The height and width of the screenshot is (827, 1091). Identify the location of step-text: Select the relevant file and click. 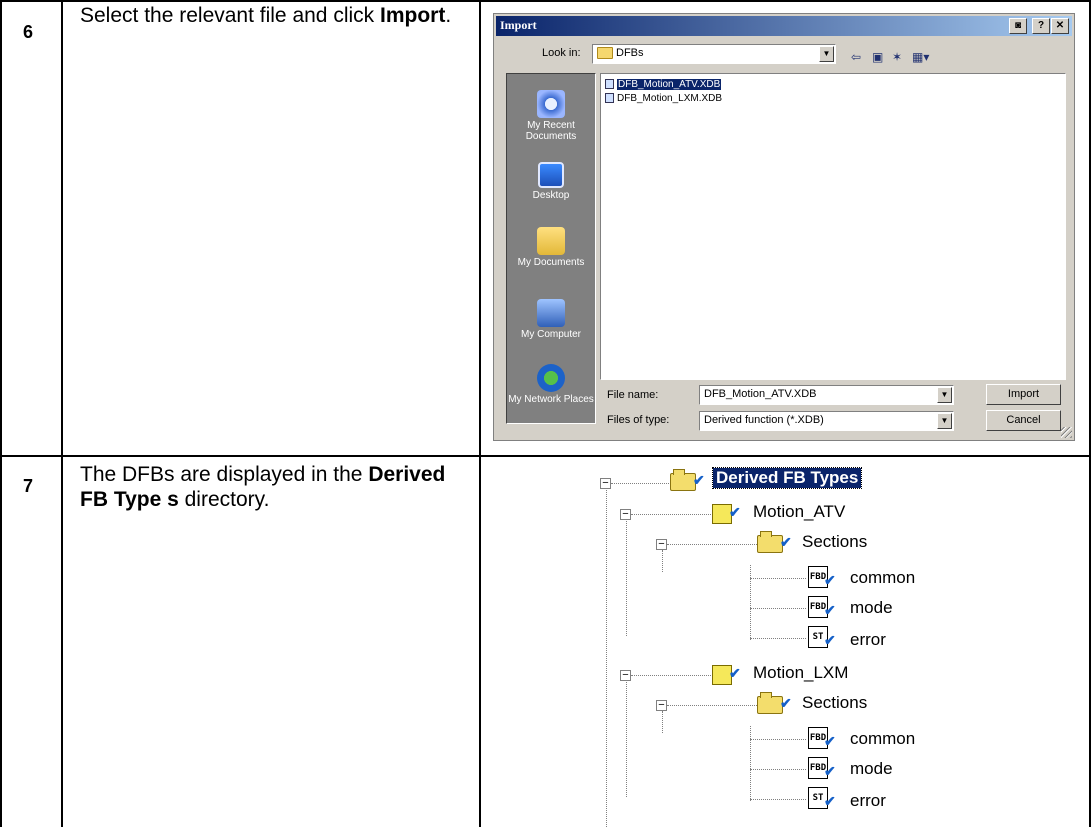
(230, 15).